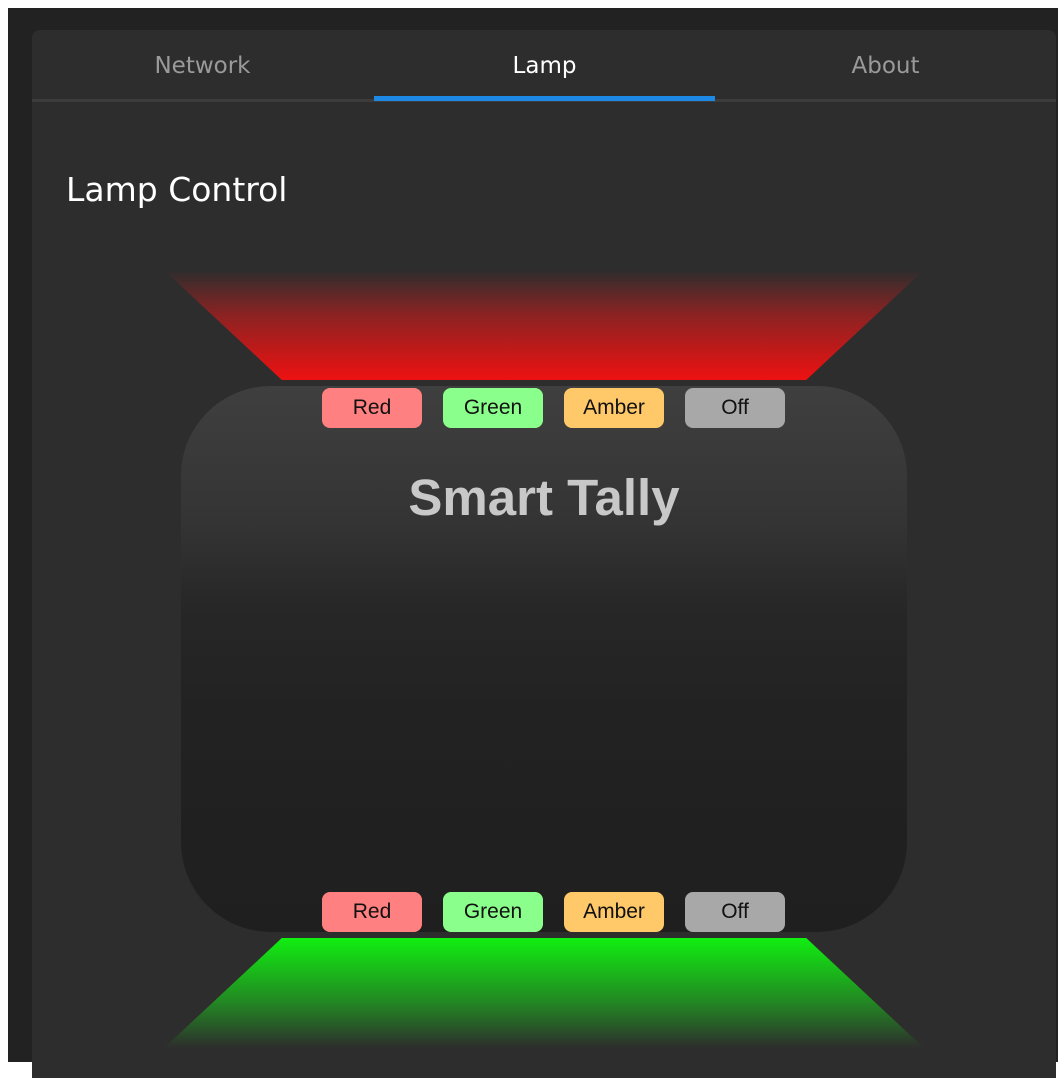 The image size is (1058, 1078). What do you see at coordinates (372, 912) in the screenshot?
I see `bottom-red-button: Red` at bounding box center [372, 912].